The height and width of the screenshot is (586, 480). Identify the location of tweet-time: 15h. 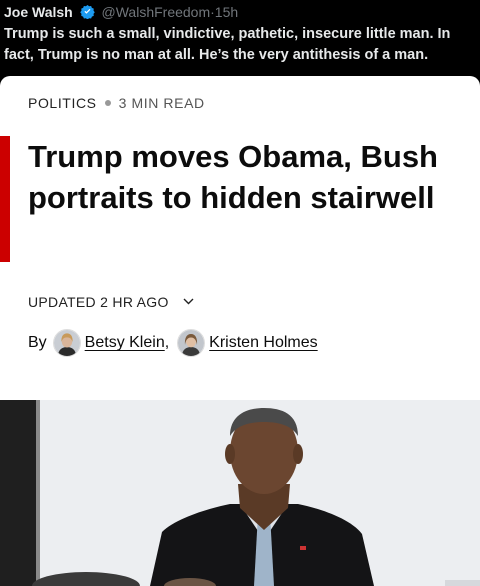
(226, 12).